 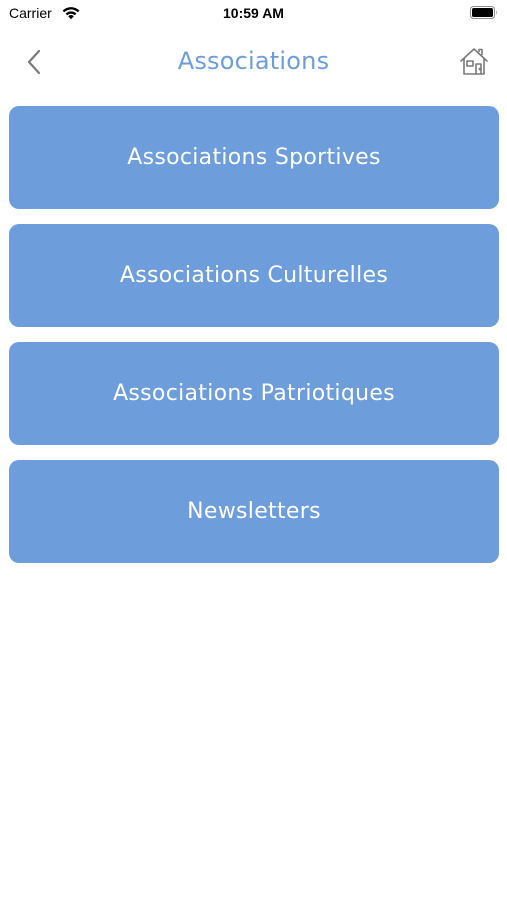 I want to click on menu-item-label: Associations Culturelles, so click(x=254, y=275).